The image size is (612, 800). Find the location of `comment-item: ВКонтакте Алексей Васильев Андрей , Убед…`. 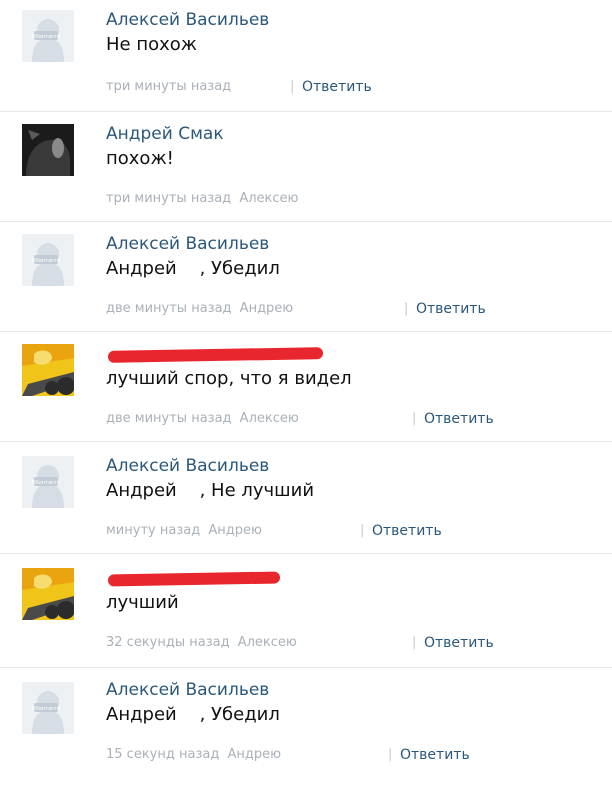

comment-item: ВКонтакте Алексей Васильев Андрей , Убед… is located at coordinates (306, 277).